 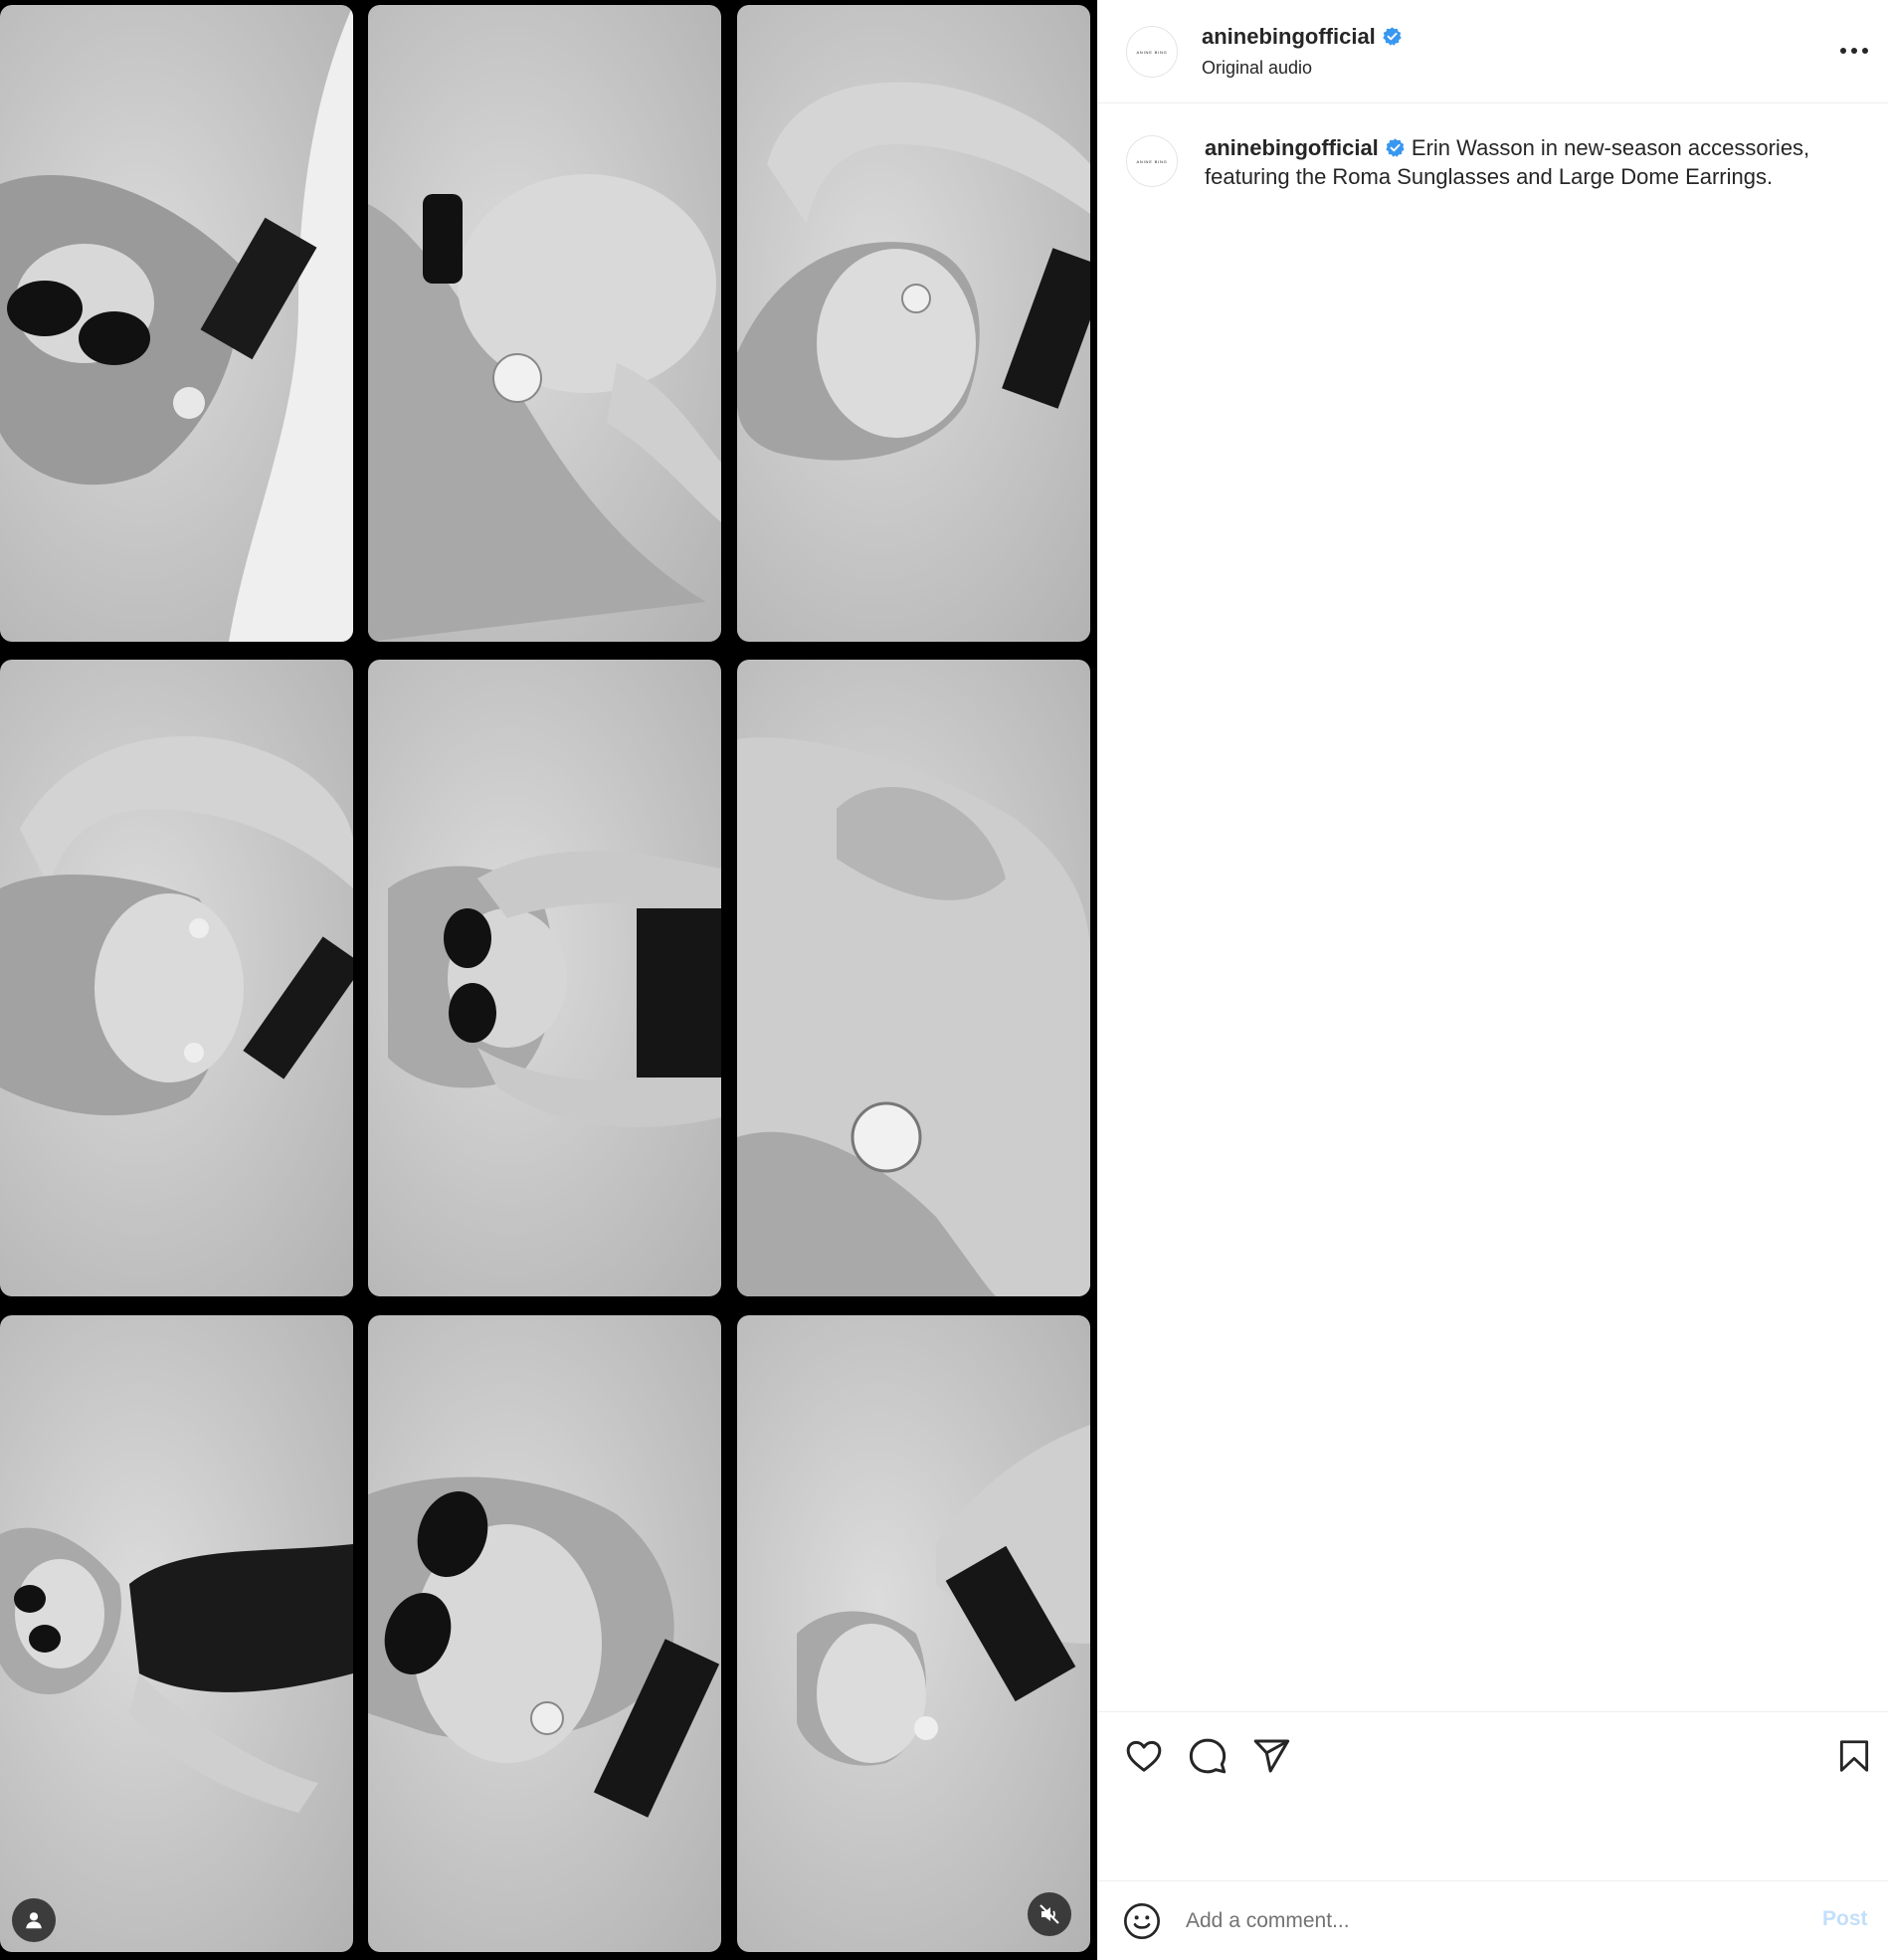 I want to click on heart-icon, so click(x=1144, y=1756).